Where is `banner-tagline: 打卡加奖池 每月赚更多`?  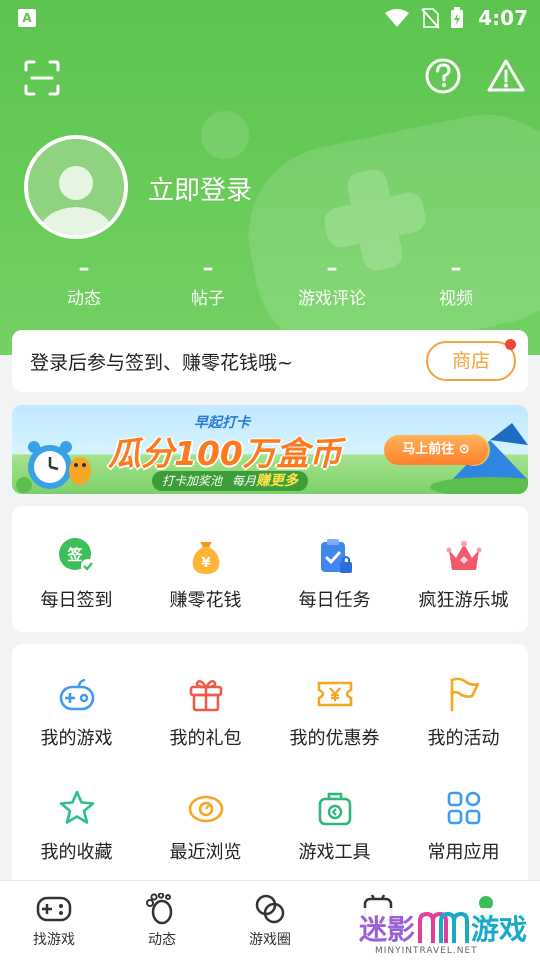
banner-tagline: 打卡加奖池 每月赚更多 is located at coordinates (230, 481).